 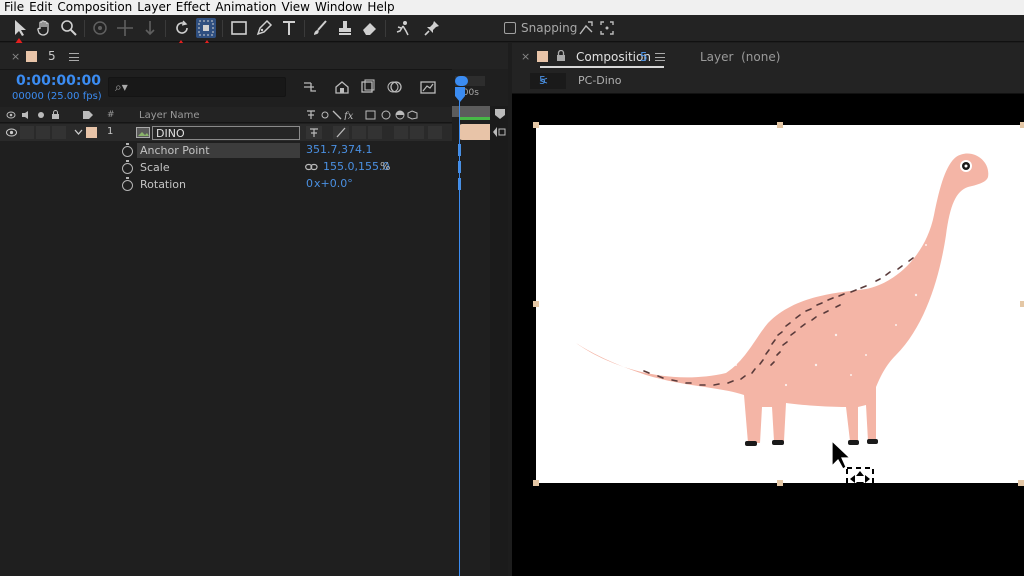 I want to click on column-layer-name-header: Layer Name, so click(x=169, y=115).